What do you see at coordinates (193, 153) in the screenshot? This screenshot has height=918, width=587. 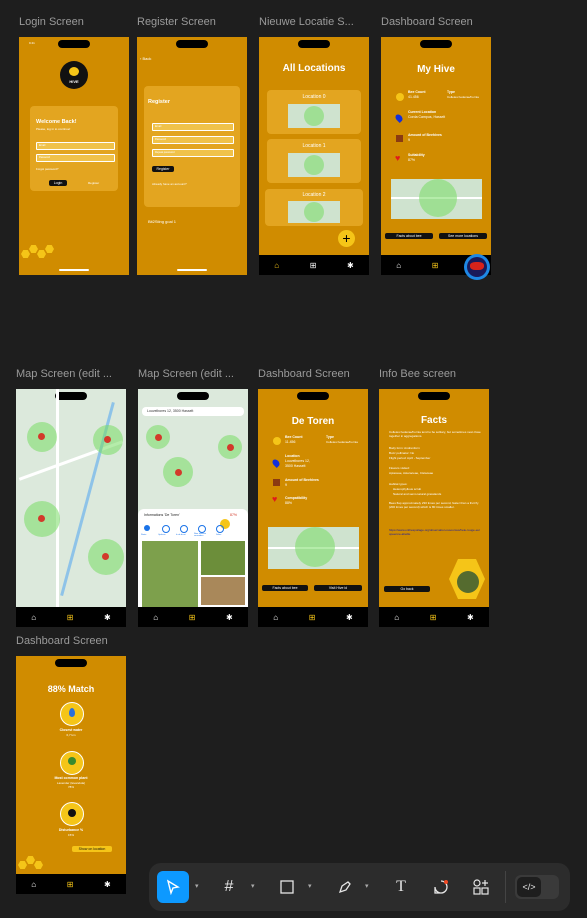 I see `repeat-password-field: Repeat password` at bounding box center [193, 153].